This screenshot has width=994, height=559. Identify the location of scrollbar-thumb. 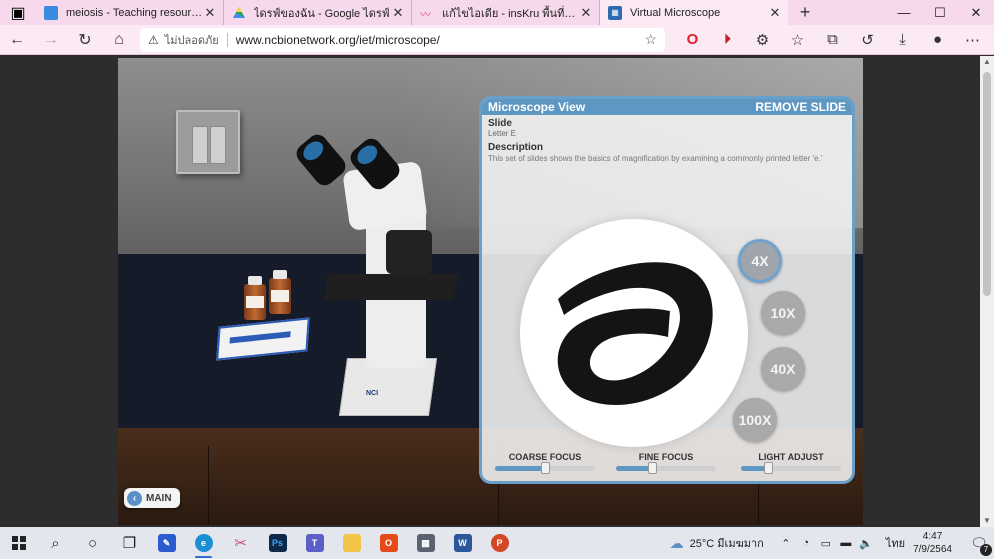
(987, 184).